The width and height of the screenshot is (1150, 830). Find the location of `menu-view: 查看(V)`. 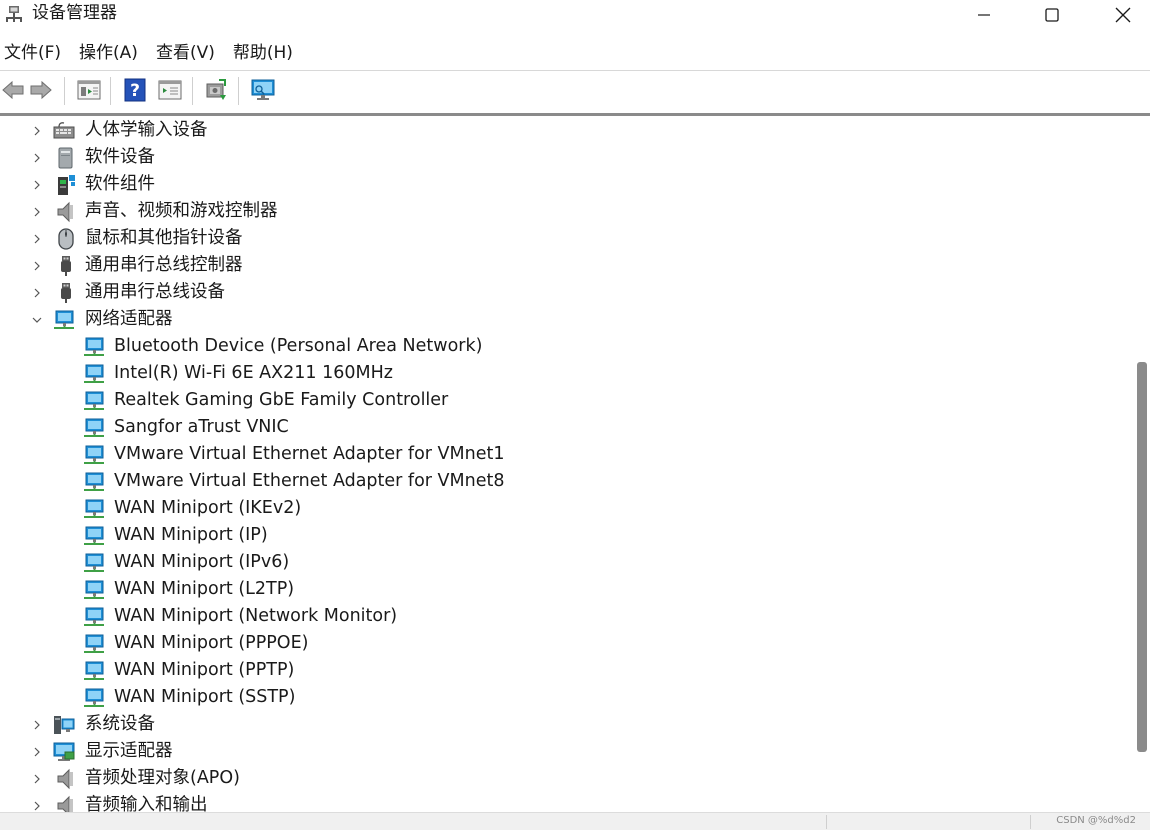

menu-view: 查看(V) is located at coordinates (185, 53).